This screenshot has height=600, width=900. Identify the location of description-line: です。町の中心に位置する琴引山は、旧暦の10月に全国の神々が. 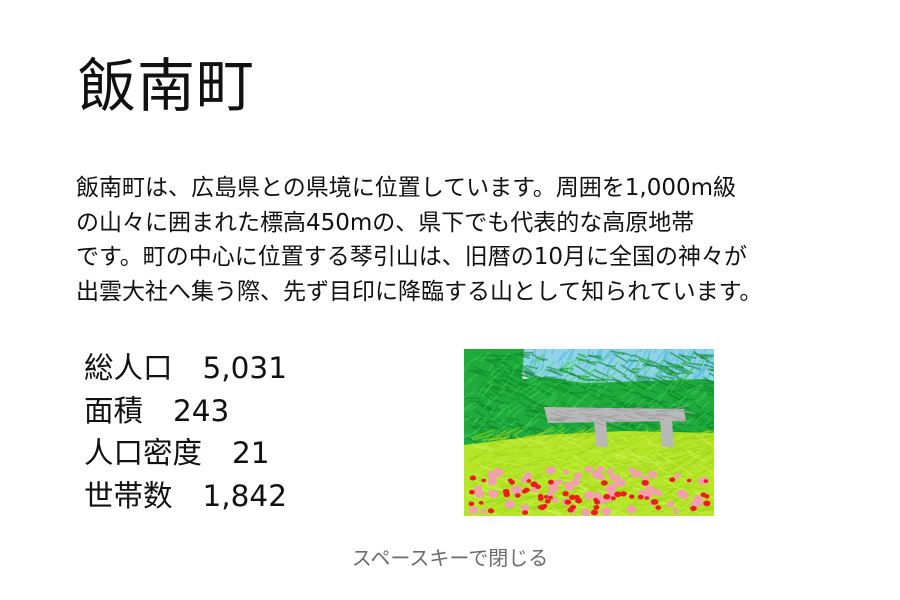
(411, 257).